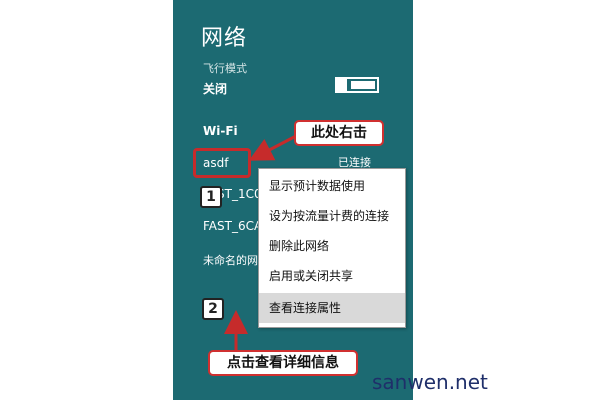 The width and height of the screenshot is (600, 400). Describe the element at coordinates (283, 363) in the screenshot. I see `details-callout: 点击查看详细信息` at that location.